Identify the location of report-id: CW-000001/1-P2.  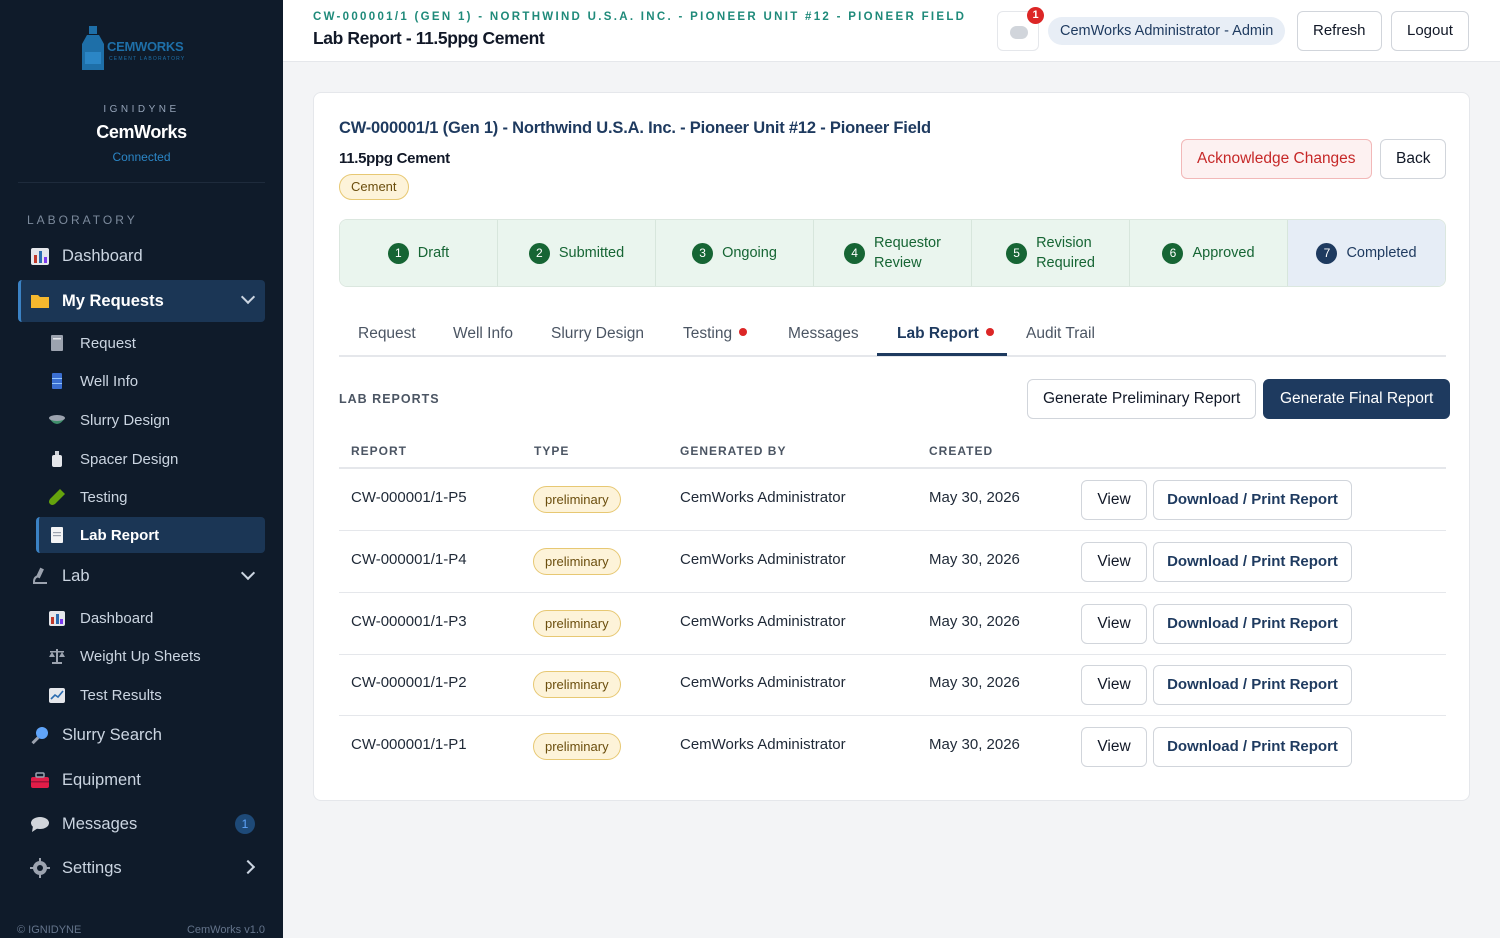
(409, 682).